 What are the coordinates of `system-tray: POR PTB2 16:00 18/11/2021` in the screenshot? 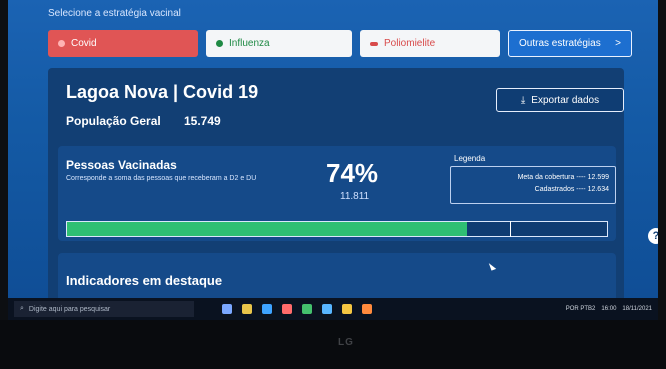 It's located at (609, 309).